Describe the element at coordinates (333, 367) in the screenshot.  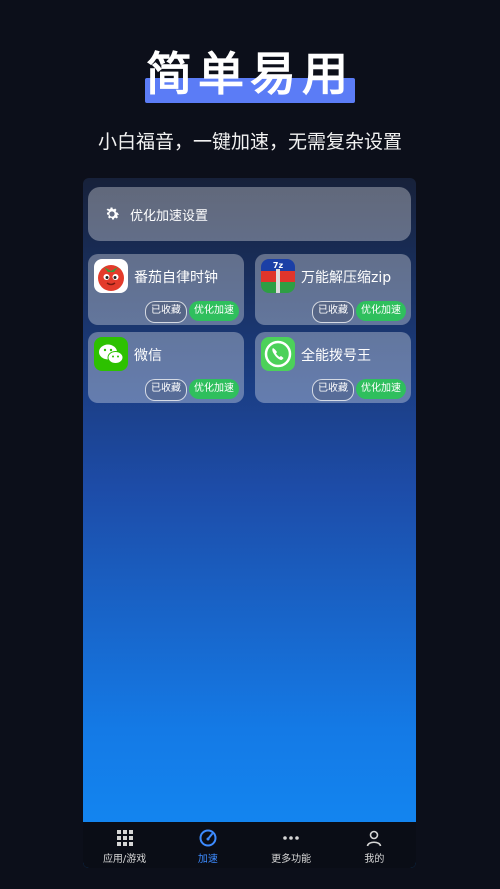
I see `app-card-dialer: 全能拨号王 已收藏 优化加速` at that location.